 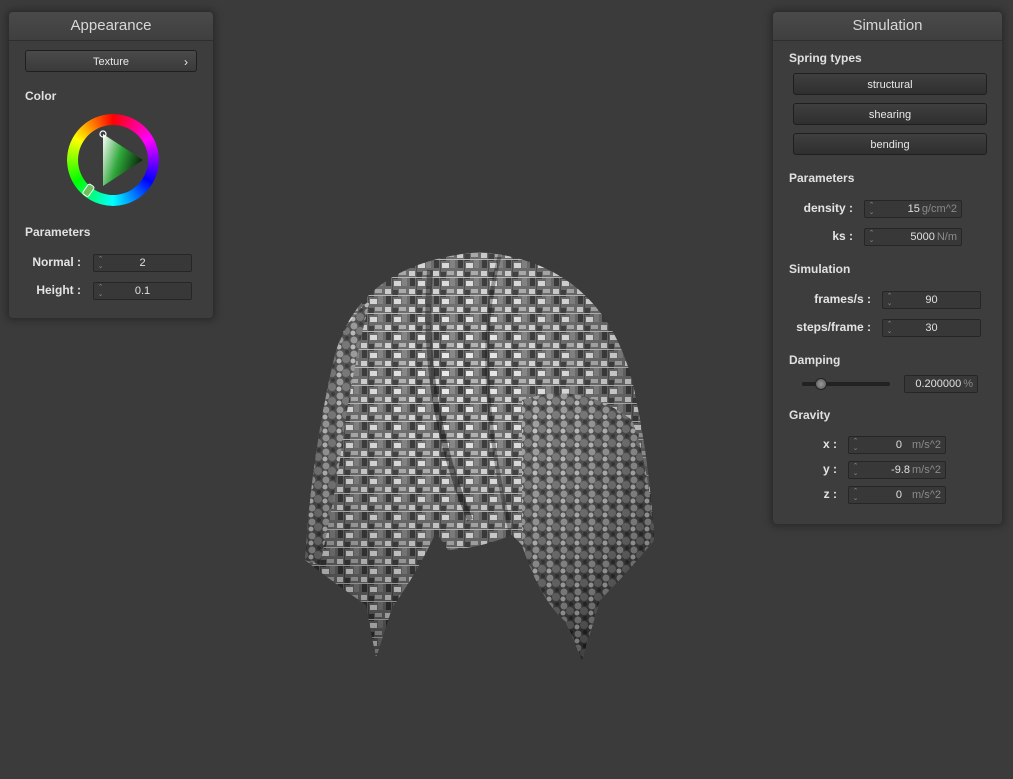 I want to click on damping-field: 0.200000 %, so click(x=941, y=384).